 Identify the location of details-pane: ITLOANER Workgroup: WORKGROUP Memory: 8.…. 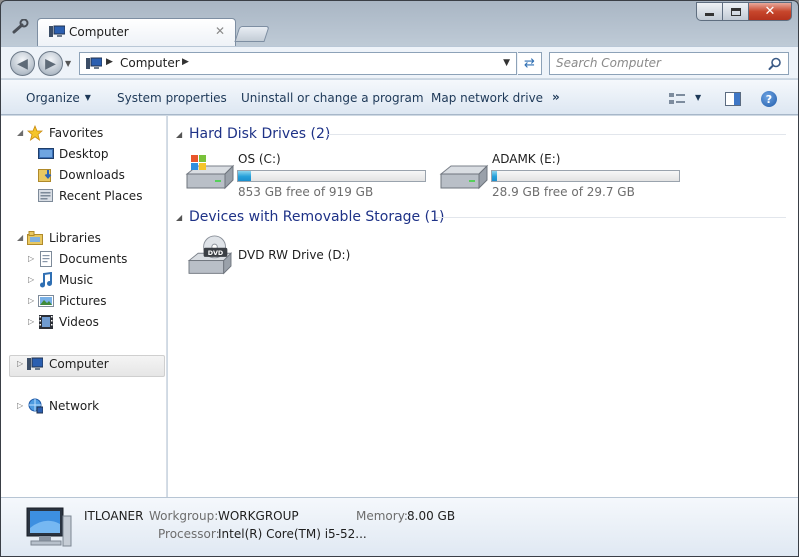
(399, 526).